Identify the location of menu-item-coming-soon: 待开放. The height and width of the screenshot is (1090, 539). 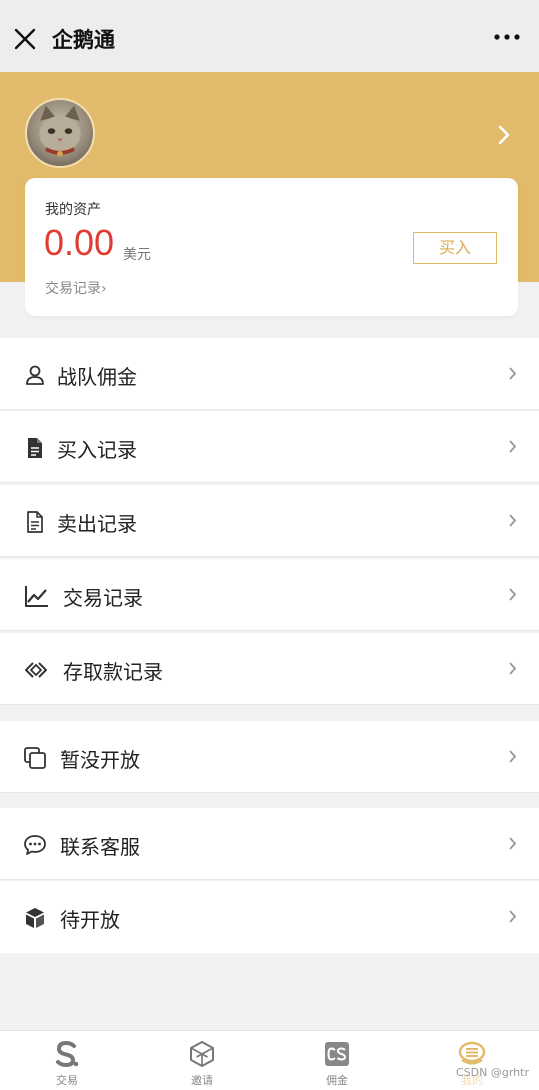
(269, 917).